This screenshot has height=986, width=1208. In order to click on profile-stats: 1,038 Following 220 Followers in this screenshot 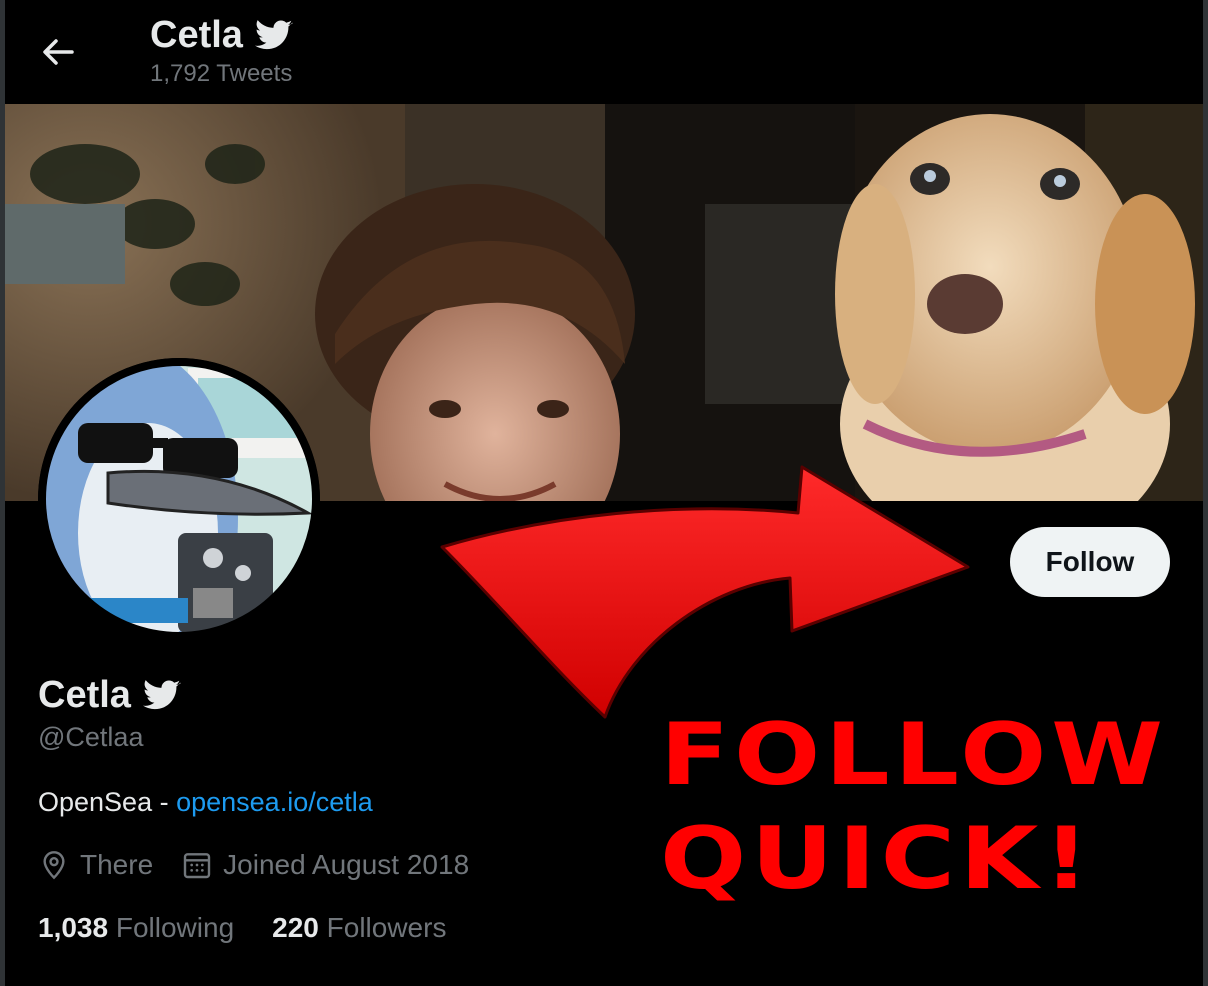, I will do `click(261, 928)`.